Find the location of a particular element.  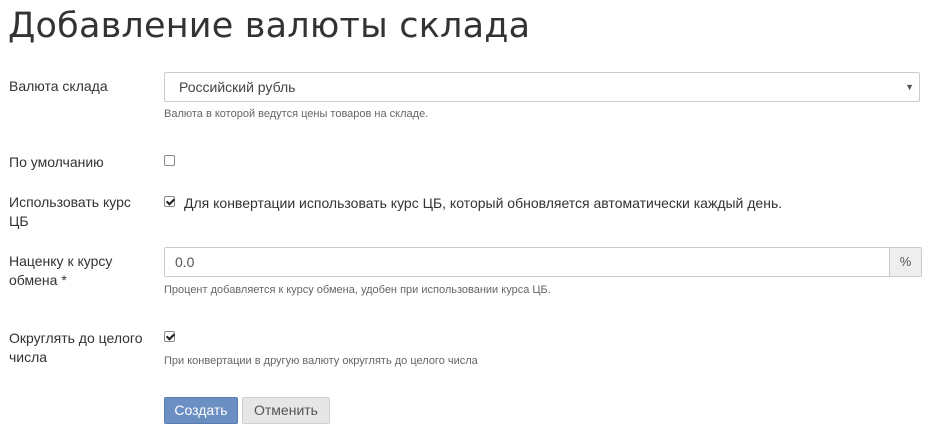

round-label: Округлять до целого числа is located at coordinates (76, 347).